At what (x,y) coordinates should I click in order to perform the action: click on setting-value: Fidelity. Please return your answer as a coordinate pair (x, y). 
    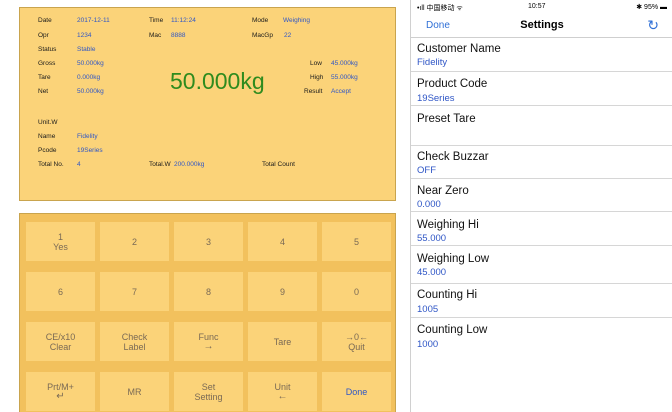
    Looking at the image, I should click on (432, 62).